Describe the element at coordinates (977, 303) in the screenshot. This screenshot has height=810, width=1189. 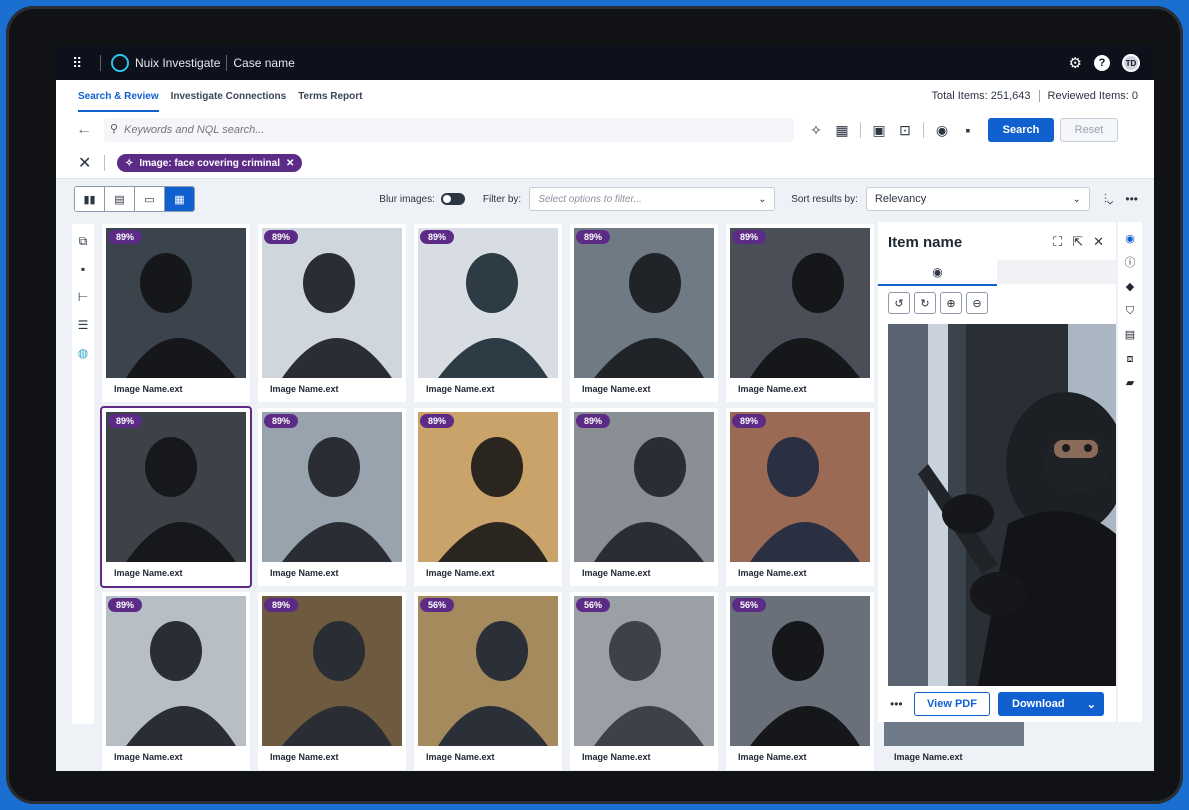
I see `zoom-out-icon: ⊖` at that location.